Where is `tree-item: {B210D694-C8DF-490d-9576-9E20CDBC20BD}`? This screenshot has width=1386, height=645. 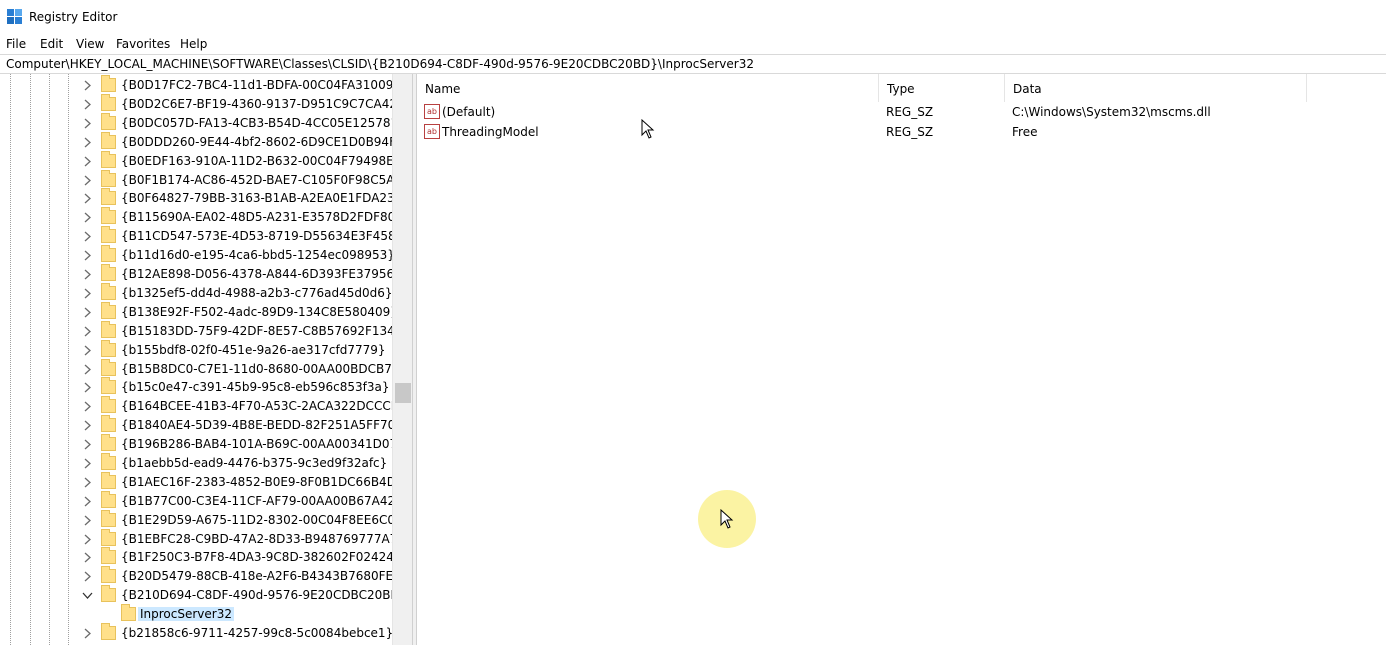
tree-item: {B210D694-C8DF-490d-9576-9E20CDBC20BD} is located at coordinates (203, 595).